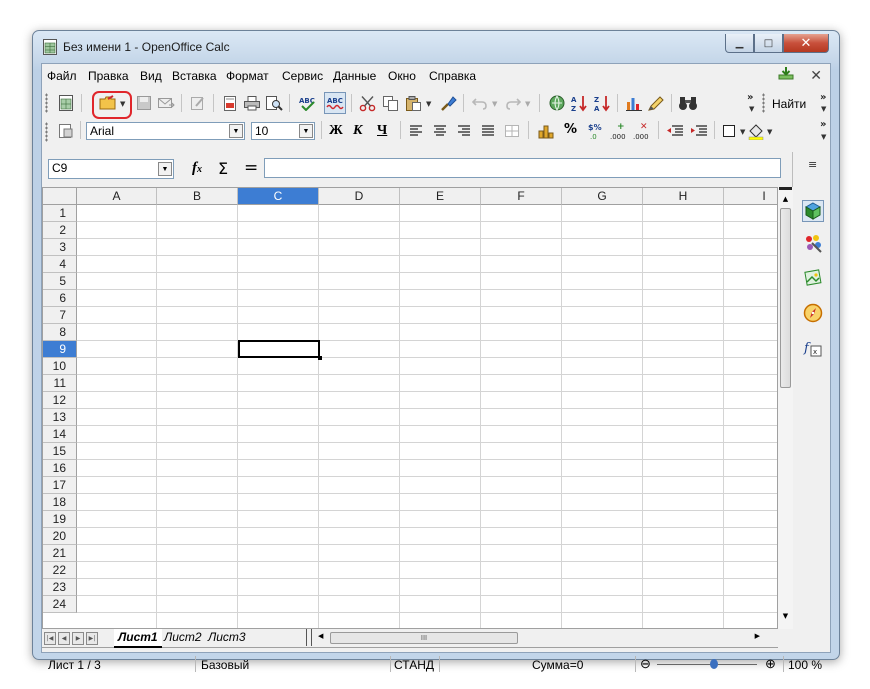 This screenshot has height=689, width=870. What do you see at coordinates (382, 131) in the screenshot?
I see `underline-button: Ч` at bounding box center [382, 131].